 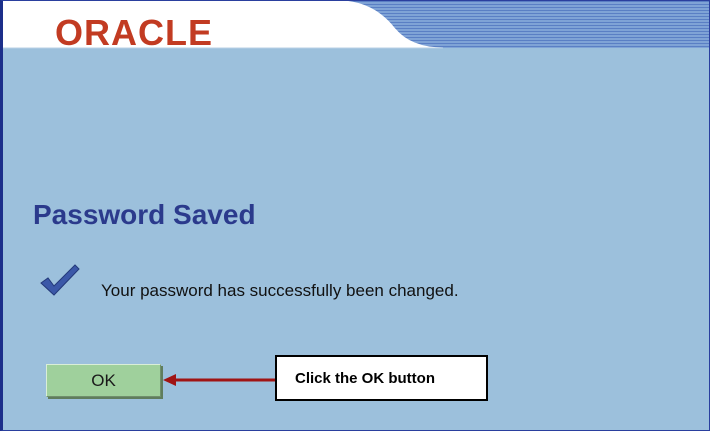 What do you see at coordinates (381, 378) in the screenshot?
I see `instruction-callout: Click the OK button` at bounding box center [381, 378].